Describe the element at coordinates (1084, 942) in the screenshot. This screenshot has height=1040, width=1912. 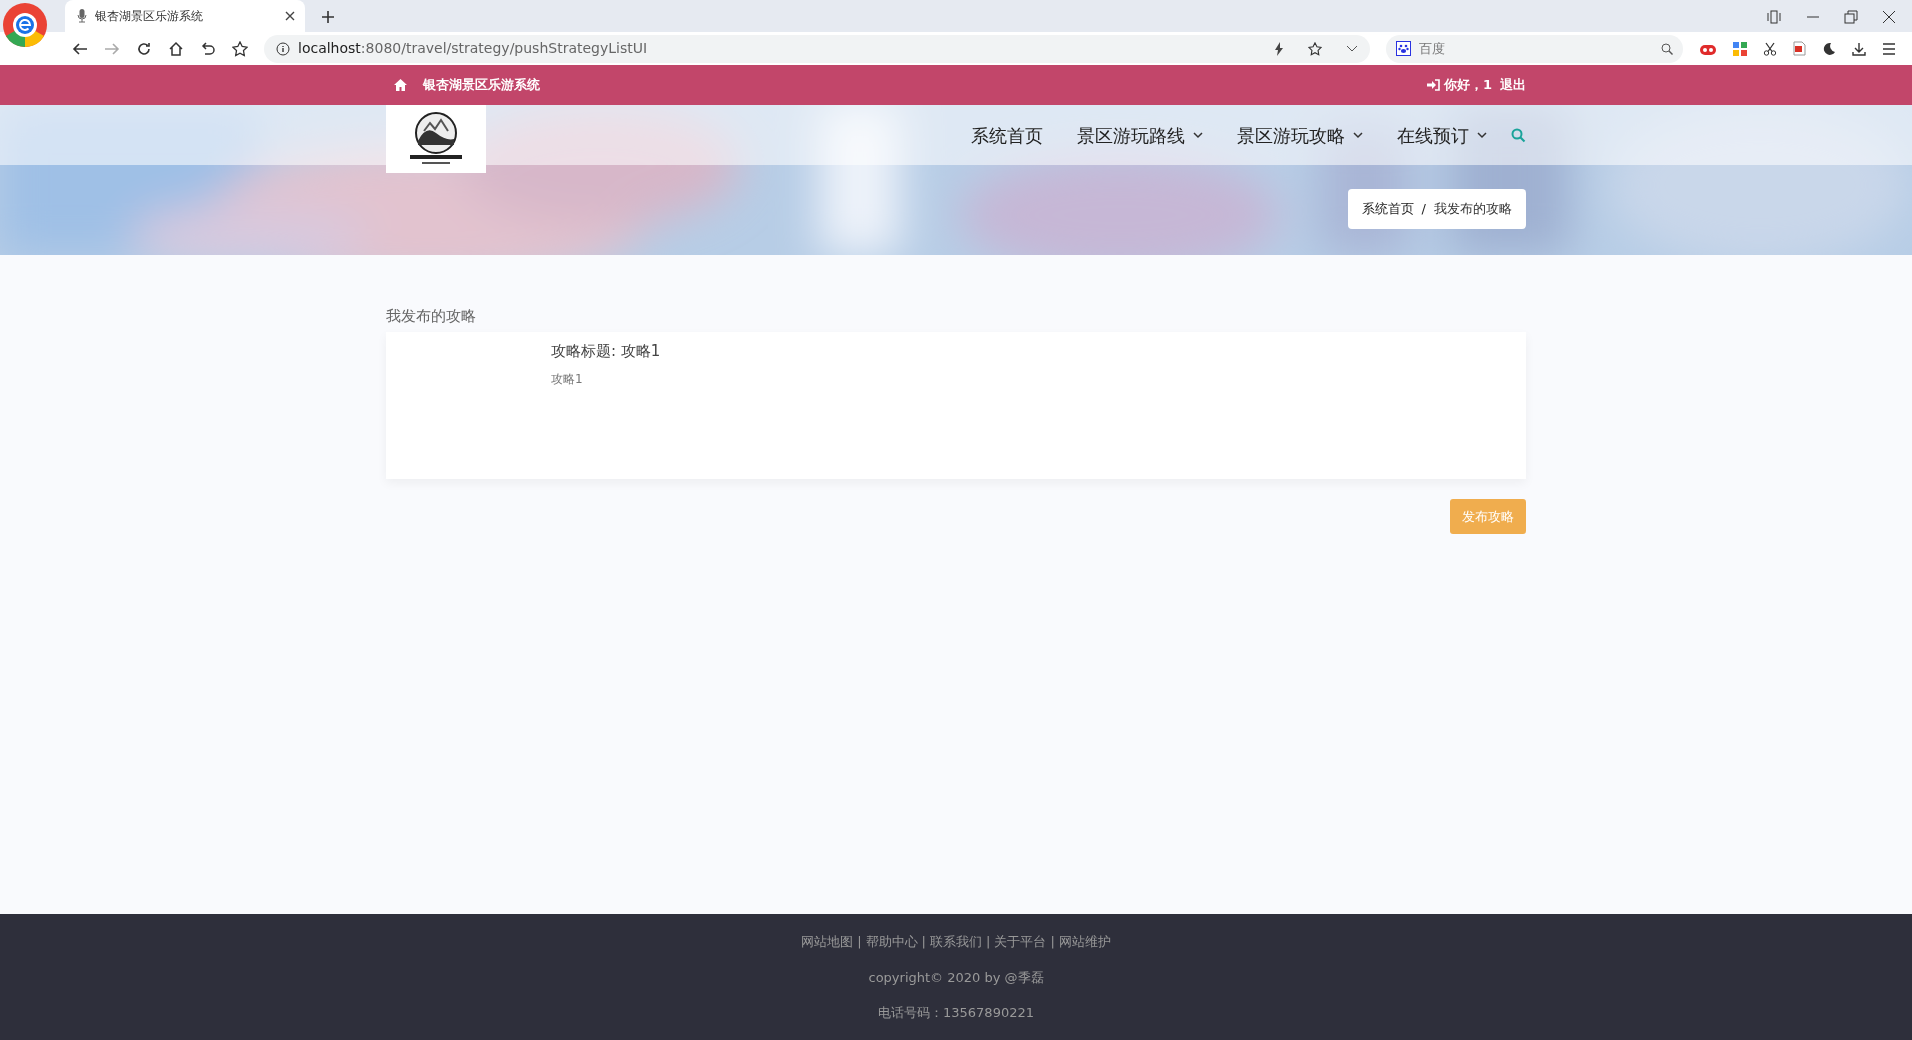
I see `footer-link: 网站维护` at that location.